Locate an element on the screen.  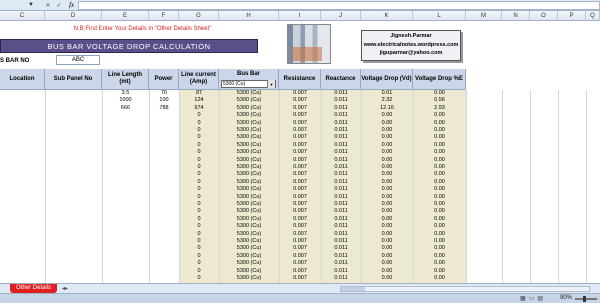
table-cell: 3.5 is located at coordinates (125, 94).